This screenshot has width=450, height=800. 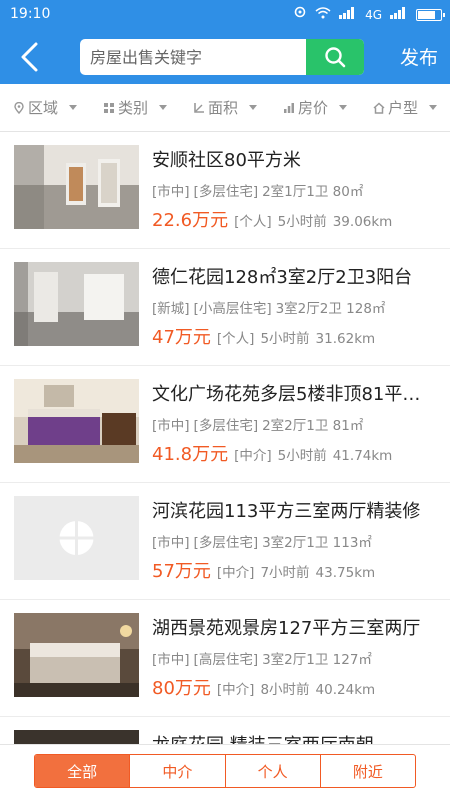 What do you see at coordinates (199, 107) in the screenshot?
I see `area-icon` at bounding box center [199, 107].